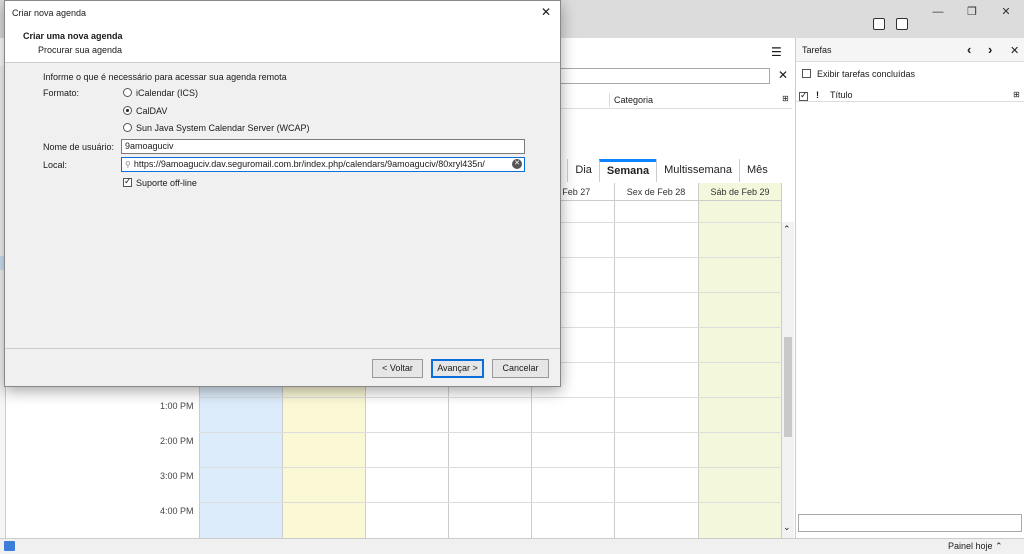 The height and width of the screenshot is (554, 1024). Describe the element at coordinates (969, 49) in the screenshot. I see `chevron-left-icon: ‹` at that location.